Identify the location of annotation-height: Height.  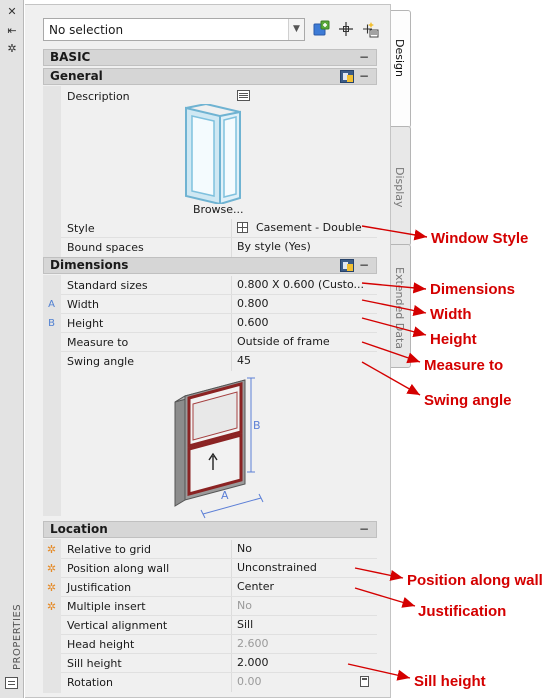
(453, 339).